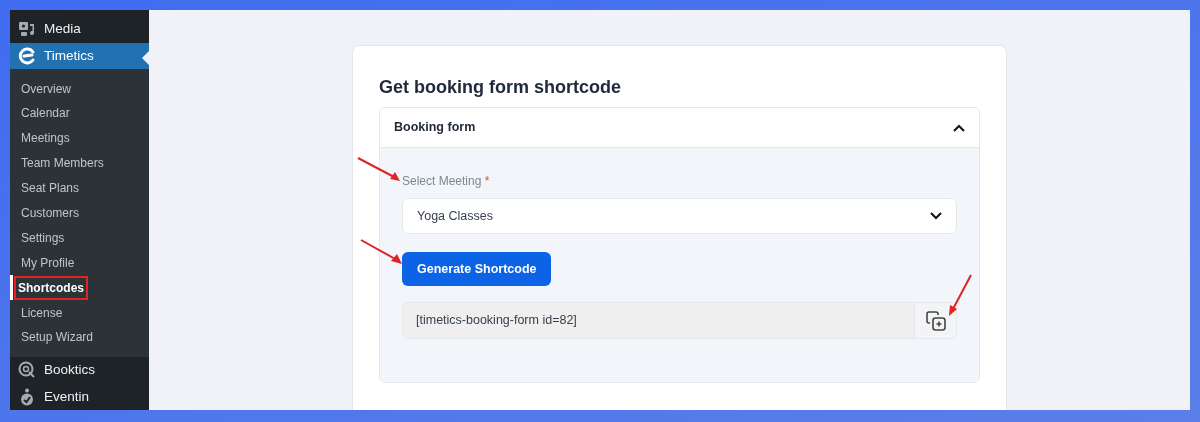 This screenshot has width=1200, height=422. I want to click on meeting-select: Yoga Classes, so click(679, 216).